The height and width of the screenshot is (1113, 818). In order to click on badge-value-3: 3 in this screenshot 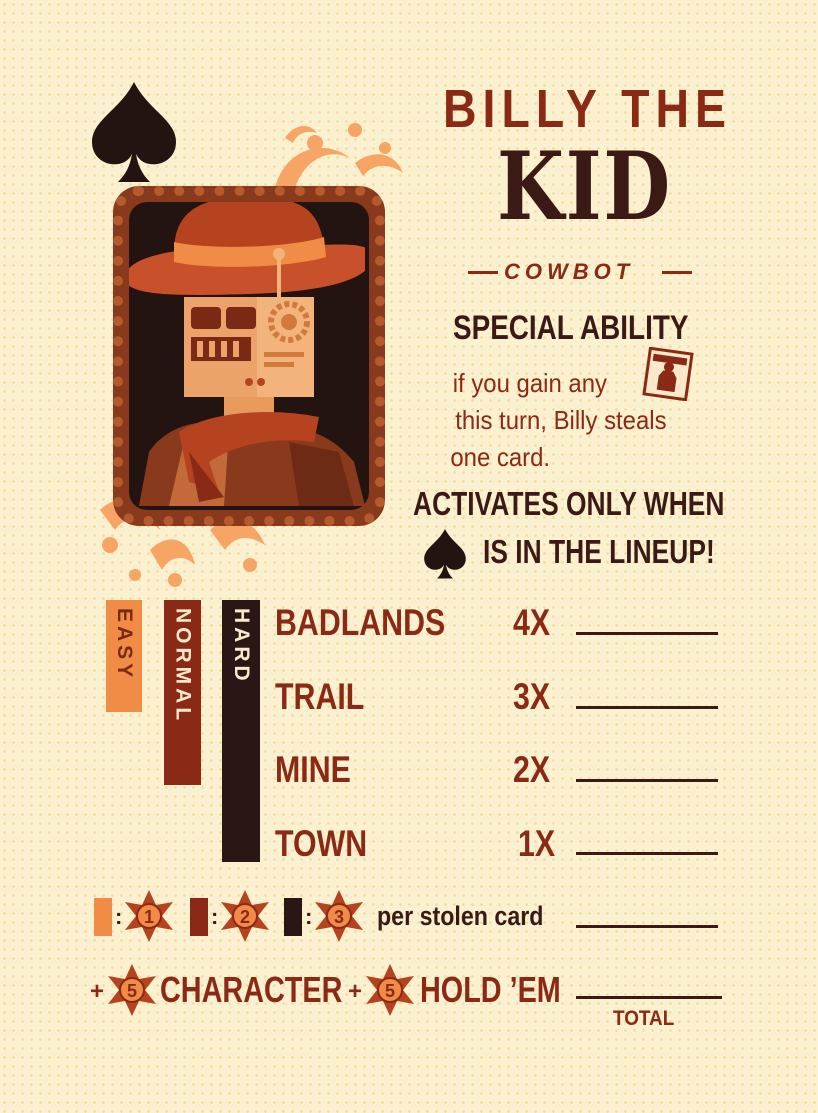, I will do `click(339, 917)`.